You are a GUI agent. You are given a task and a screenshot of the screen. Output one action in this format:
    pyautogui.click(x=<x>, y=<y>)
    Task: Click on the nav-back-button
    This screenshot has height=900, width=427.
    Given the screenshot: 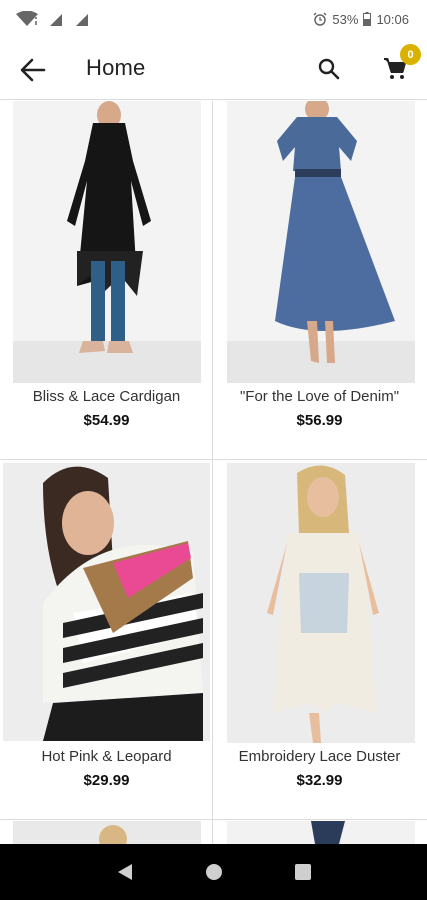 What is the action you would take?
    pyautogui.click(x=125, y=872)
    